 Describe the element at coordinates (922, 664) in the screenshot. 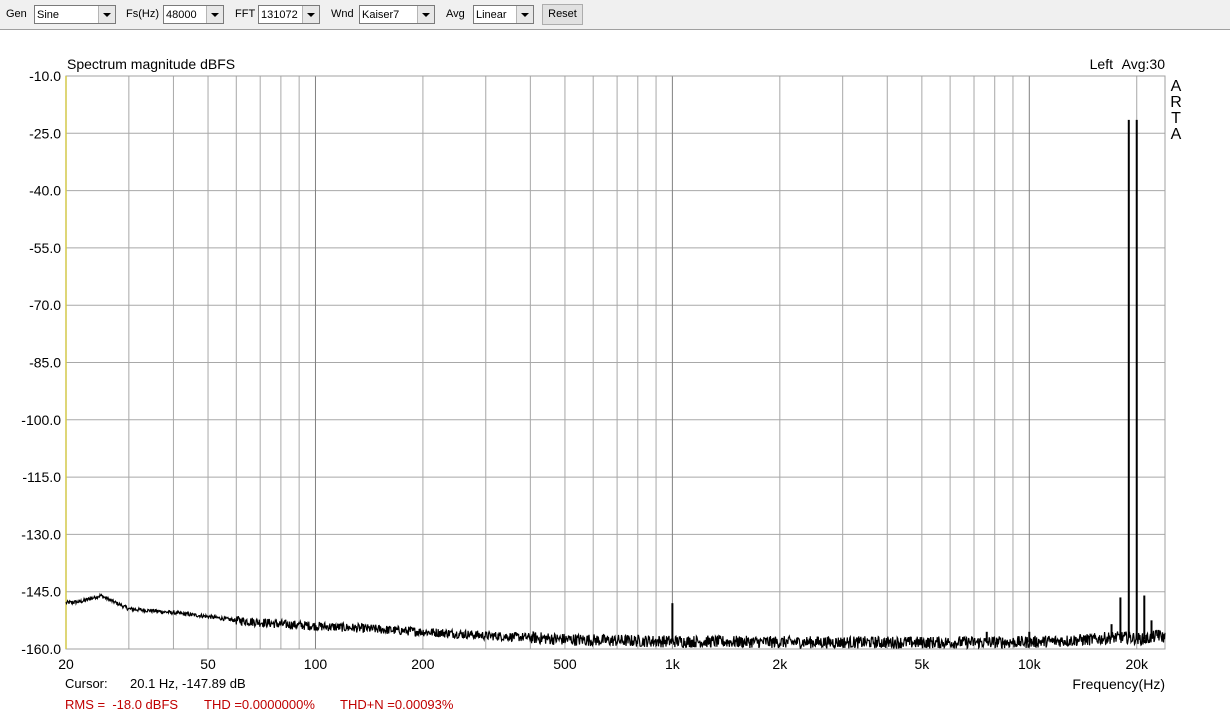

I see `x-tick-label: 5k` at that location.